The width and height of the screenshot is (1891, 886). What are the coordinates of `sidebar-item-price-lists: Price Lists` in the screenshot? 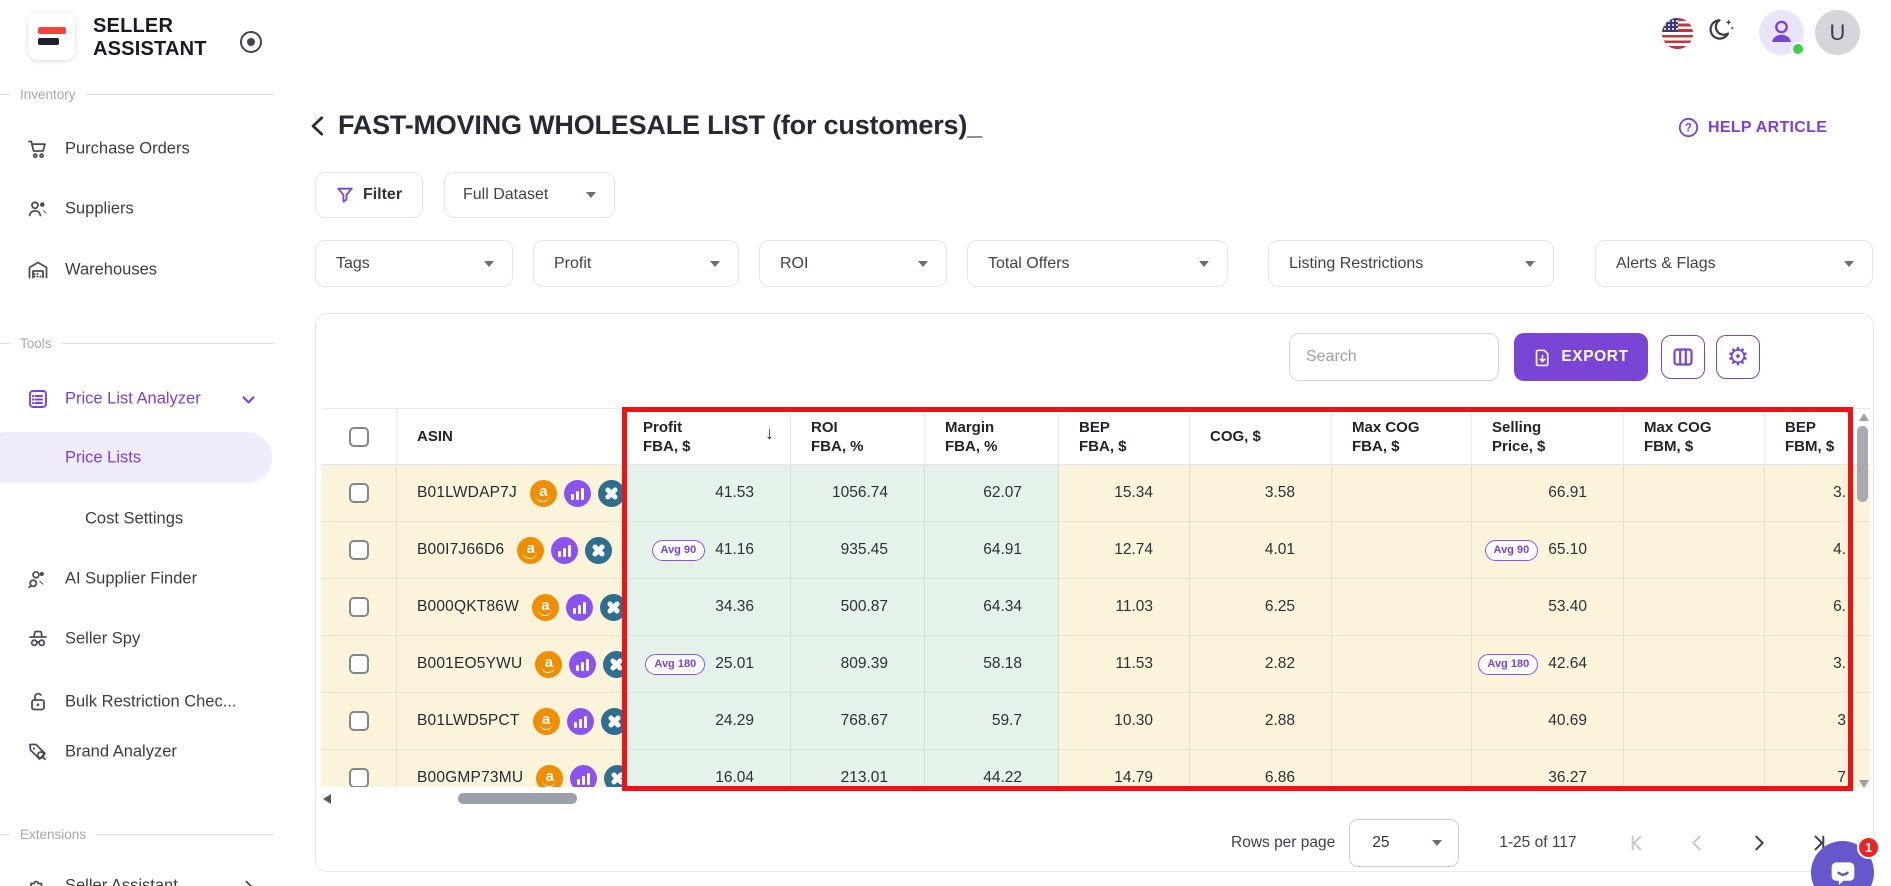 It's located at (136, 457).